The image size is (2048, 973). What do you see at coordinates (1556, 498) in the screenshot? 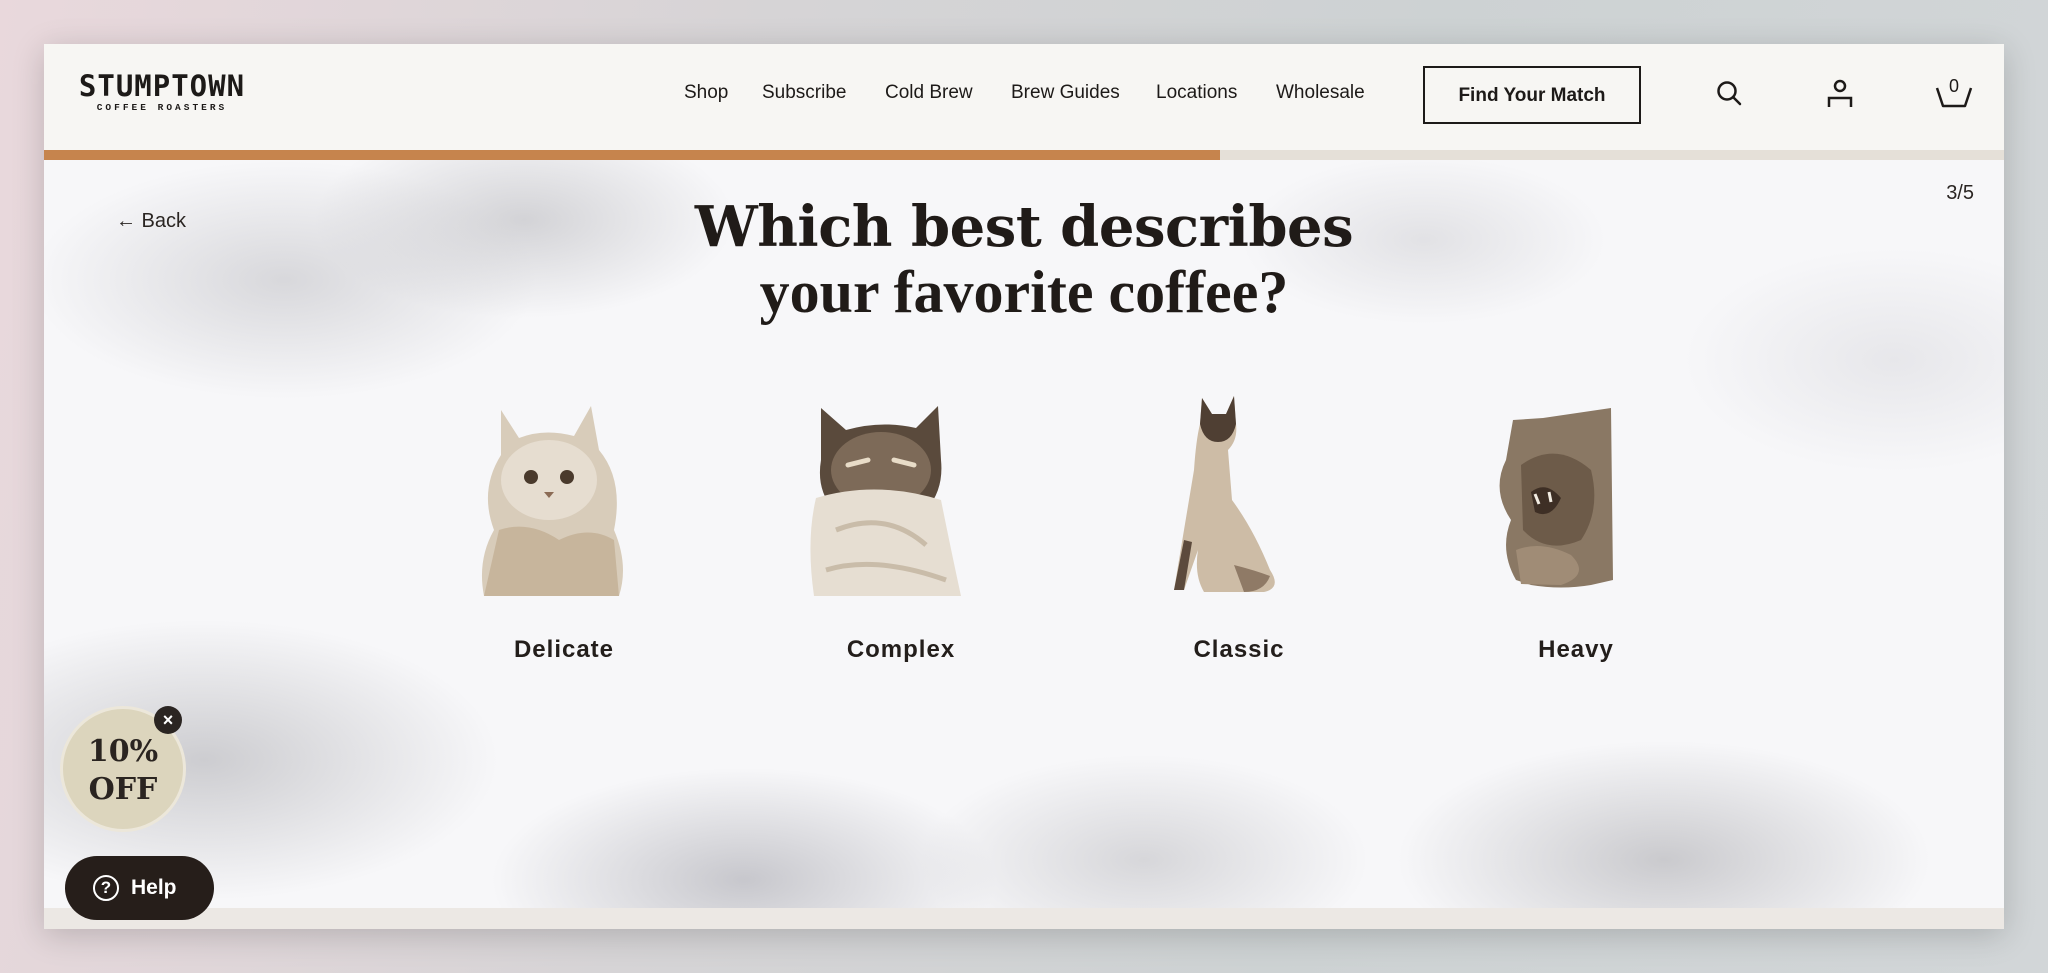
I see `hissing-cat-image` at bounding box center [1556, 498].